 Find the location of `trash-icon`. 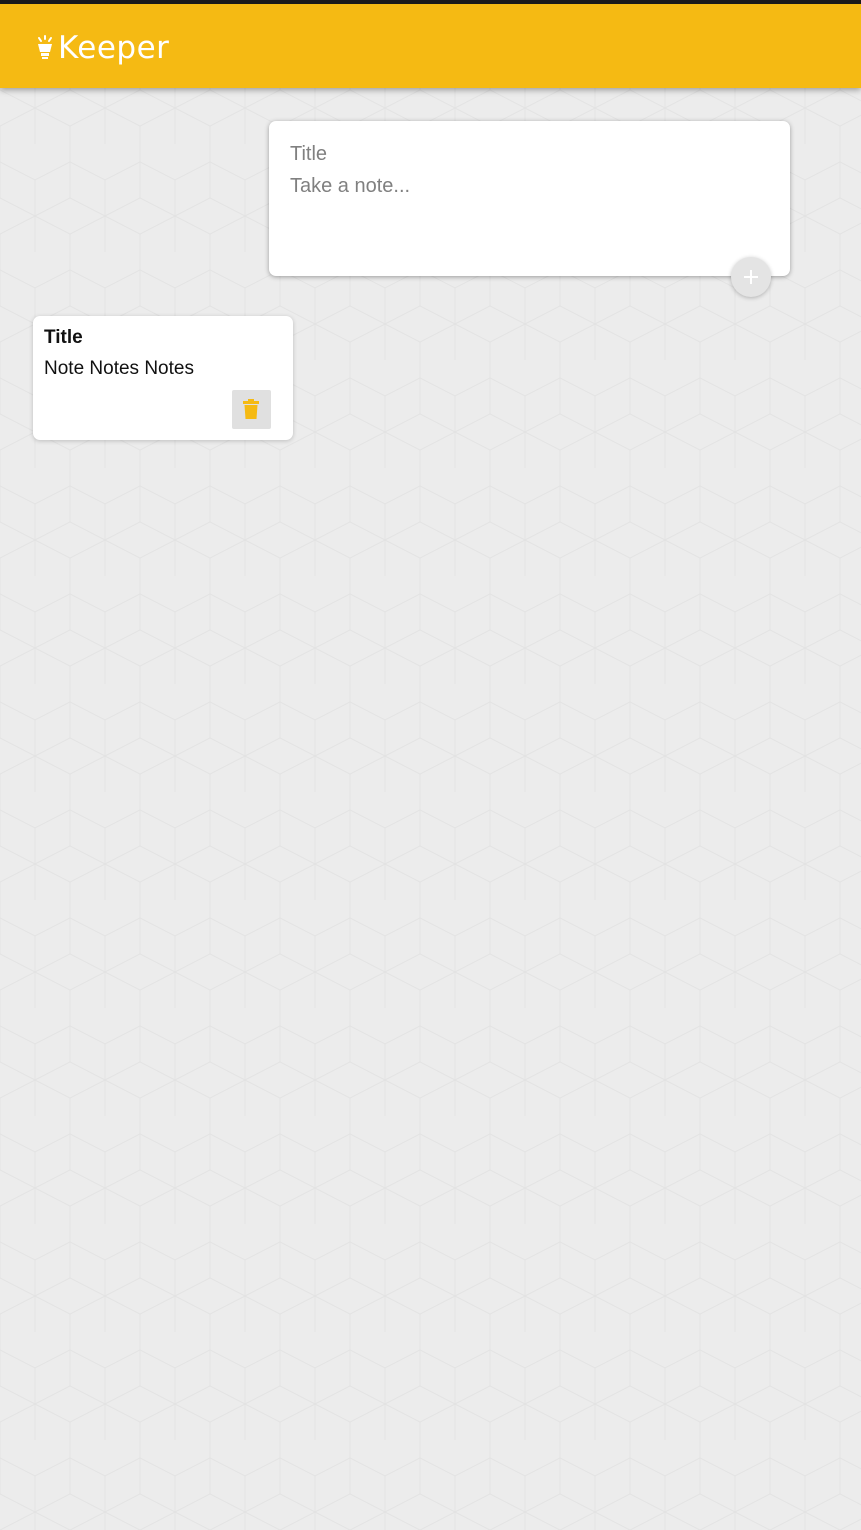

trash-icon is located at coordinates (251, 409).